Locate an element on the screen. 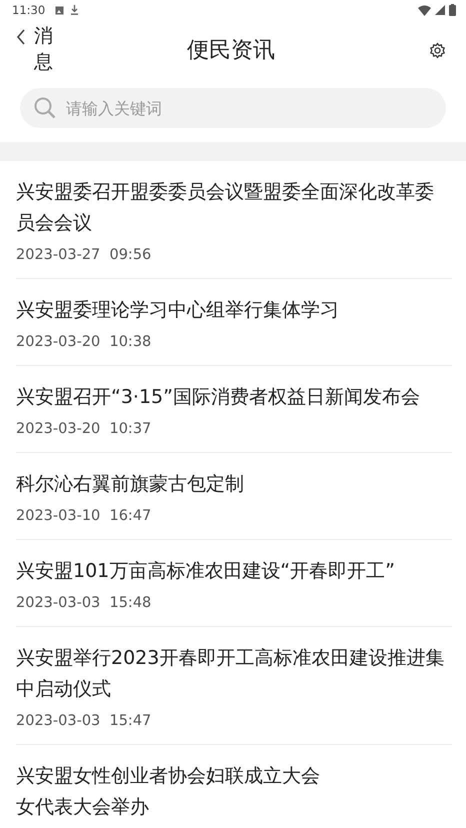  news-item: 兴安盟举行2023开春即开工高标准农田建设推进集中启动仪式 2023-03-03 15:47 is located at coordinates (234, 686).